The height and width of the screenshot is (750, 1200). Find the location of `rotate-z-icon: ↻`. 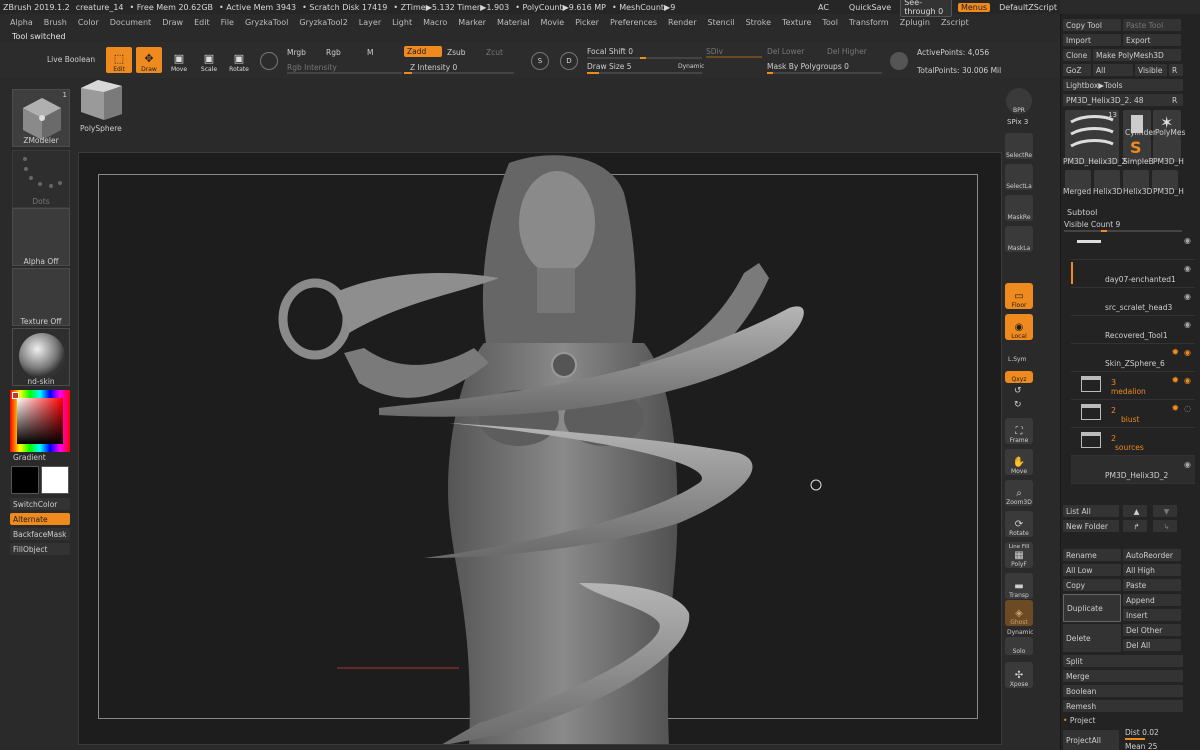

rotate-z-icon: ↻ is located at coordinates (1018, 405).